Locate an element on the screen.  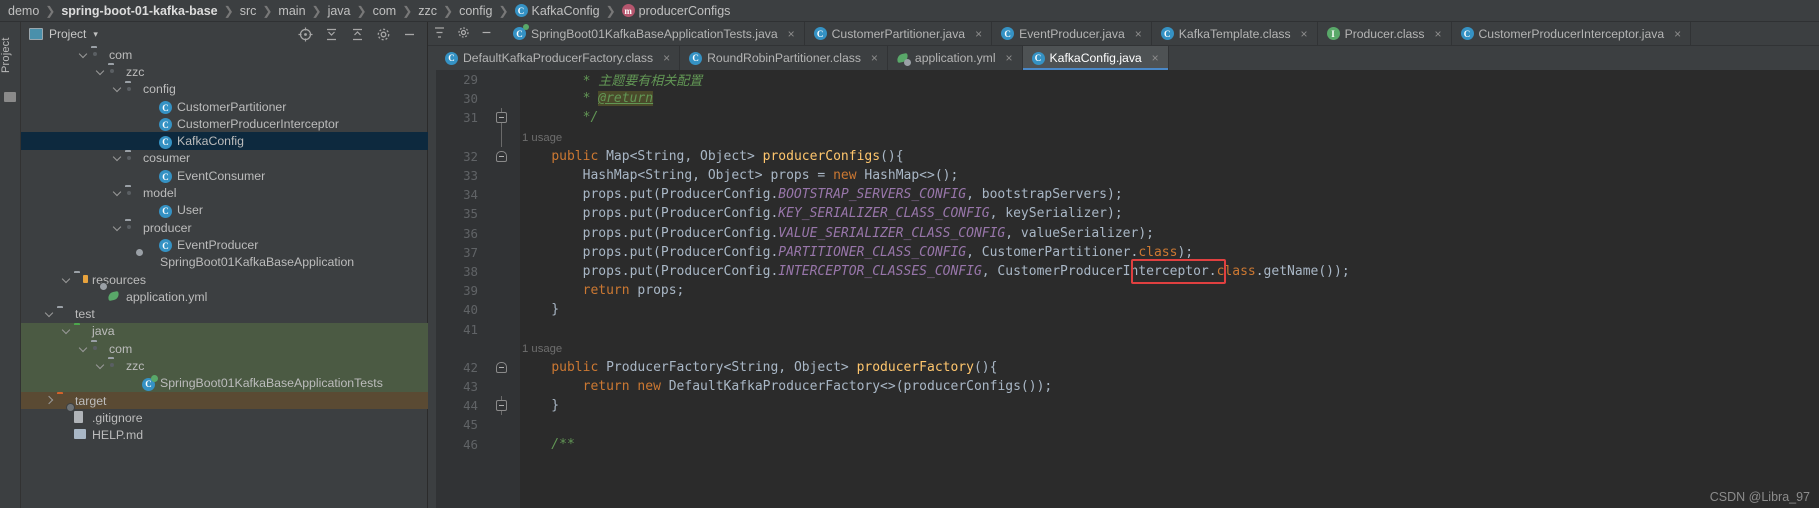
tree-item: config is located at coordinates (224, 89).